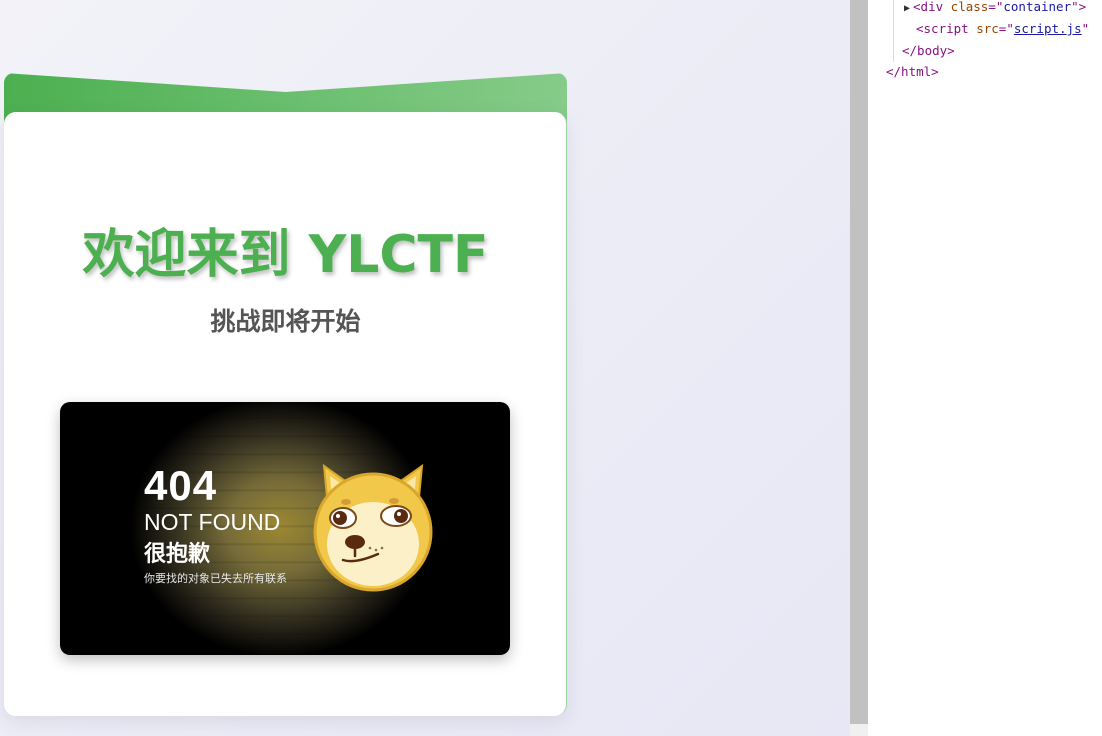 The width and height of the screenshot is (1102, 736). What do you see at coordinates (285, 321) in the screenshot?
I see `page-subtitle: 挑战即将开始` at bounding box center [285, 321].